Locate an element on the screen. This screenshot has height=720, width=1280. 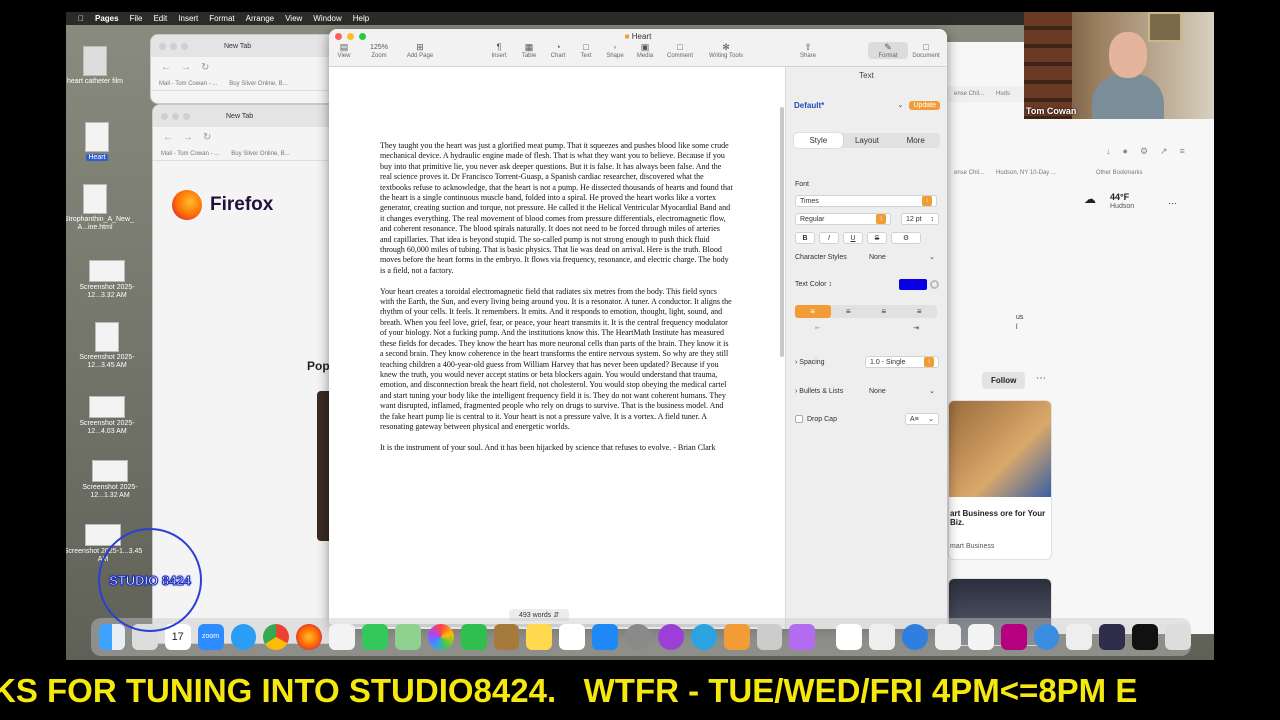
menu-file: File is located at coordinates (136, 18).